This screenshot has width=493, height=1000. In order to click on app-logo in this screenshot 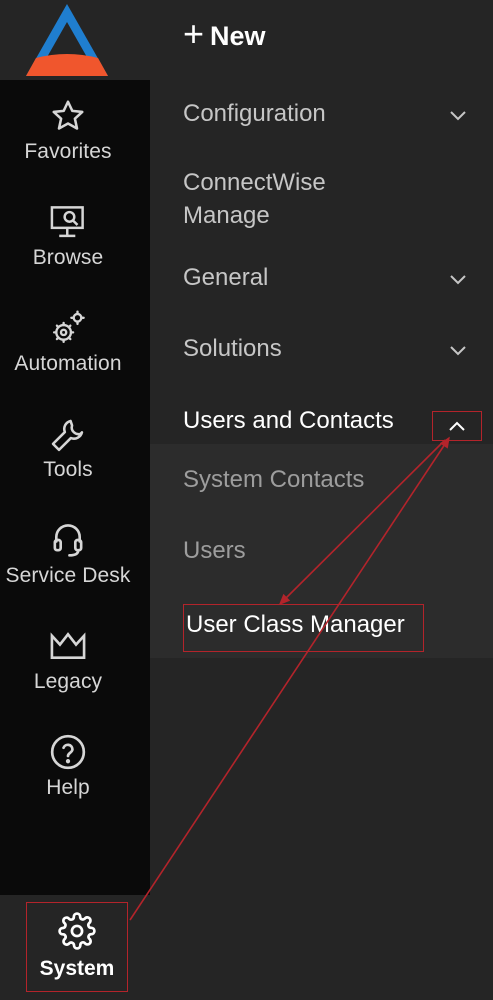, I will do `click(67, 40)`.